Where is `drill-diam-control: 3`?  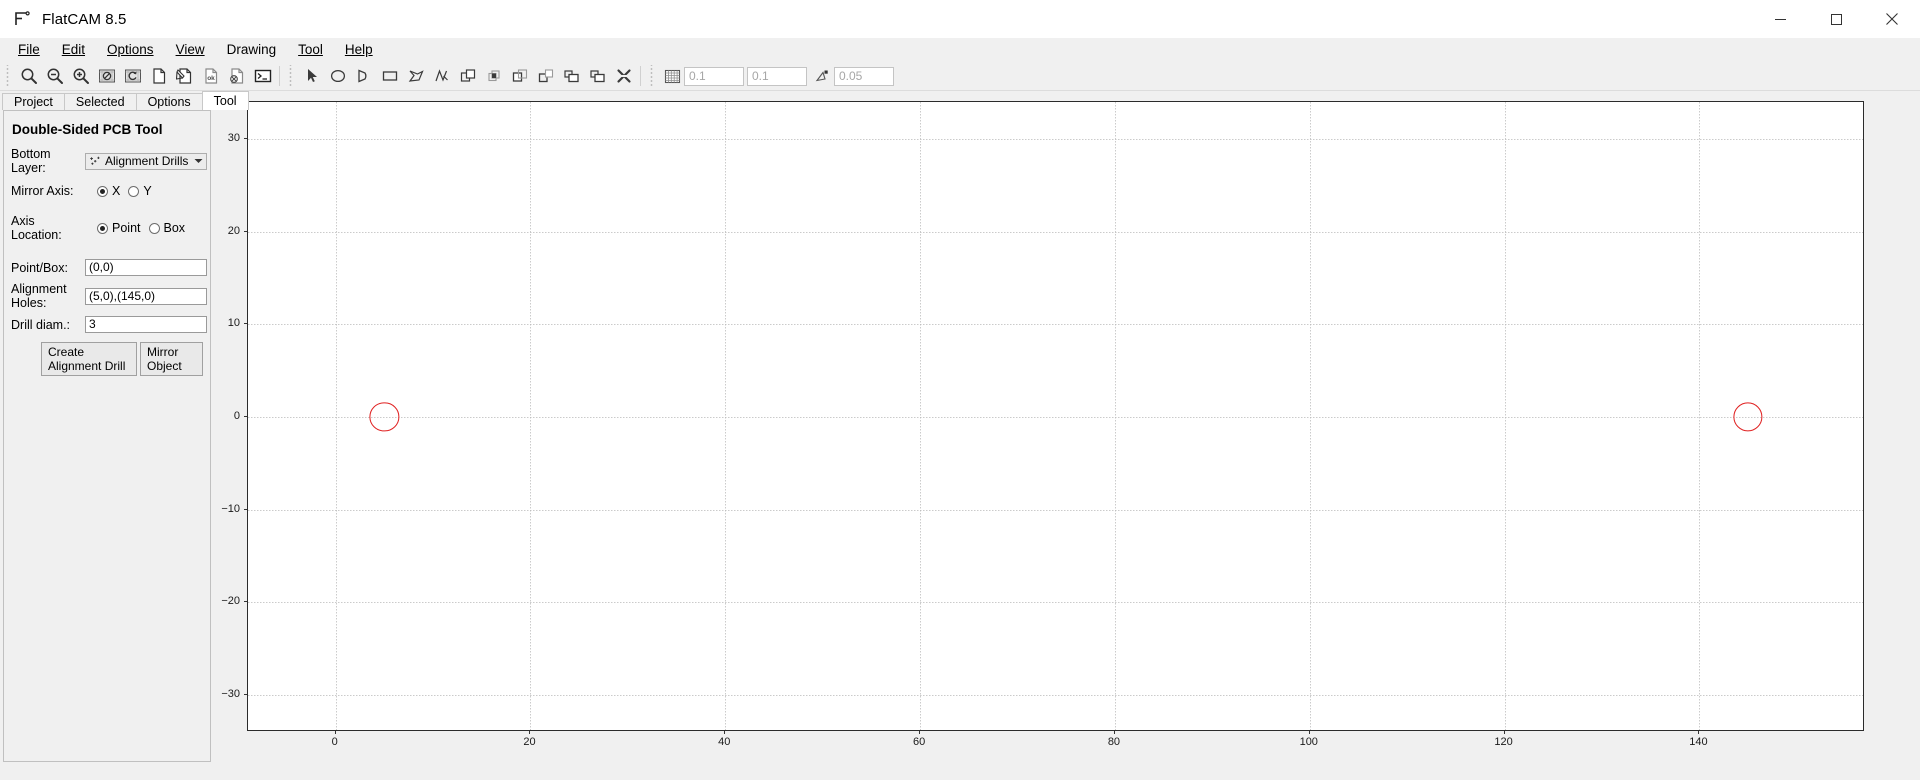
drill-diam-control: 3 is located at coordinates (146, 324).